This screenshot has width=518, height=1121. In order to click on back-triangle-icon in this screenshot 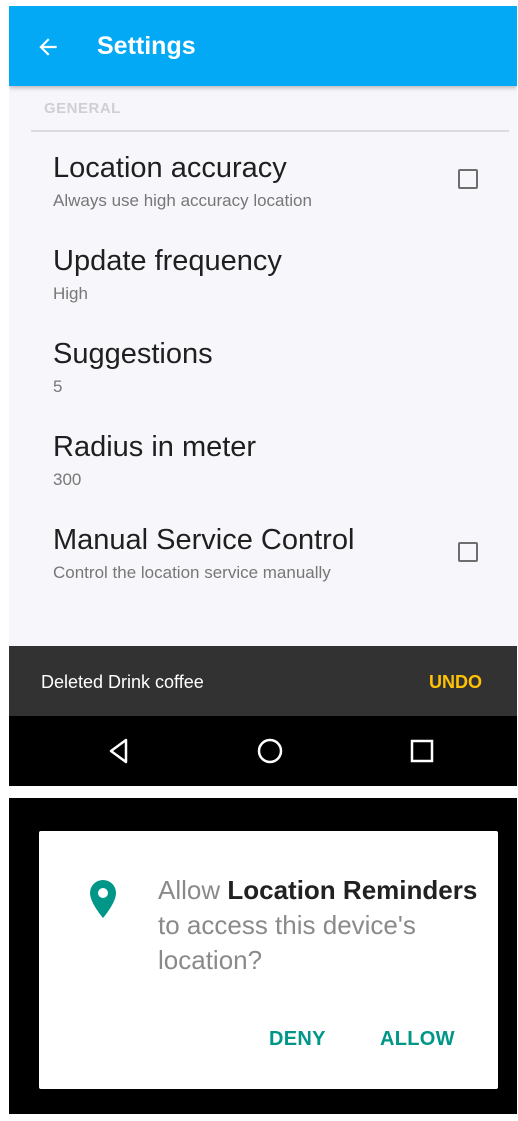, I will do `click(119, 751)`.